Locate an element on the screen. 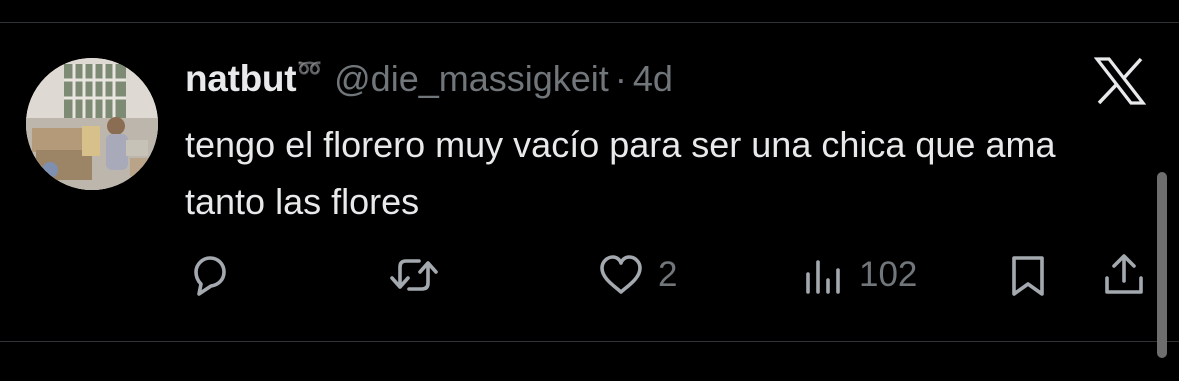  like-button: 2 is located at coordinates (636, 275).